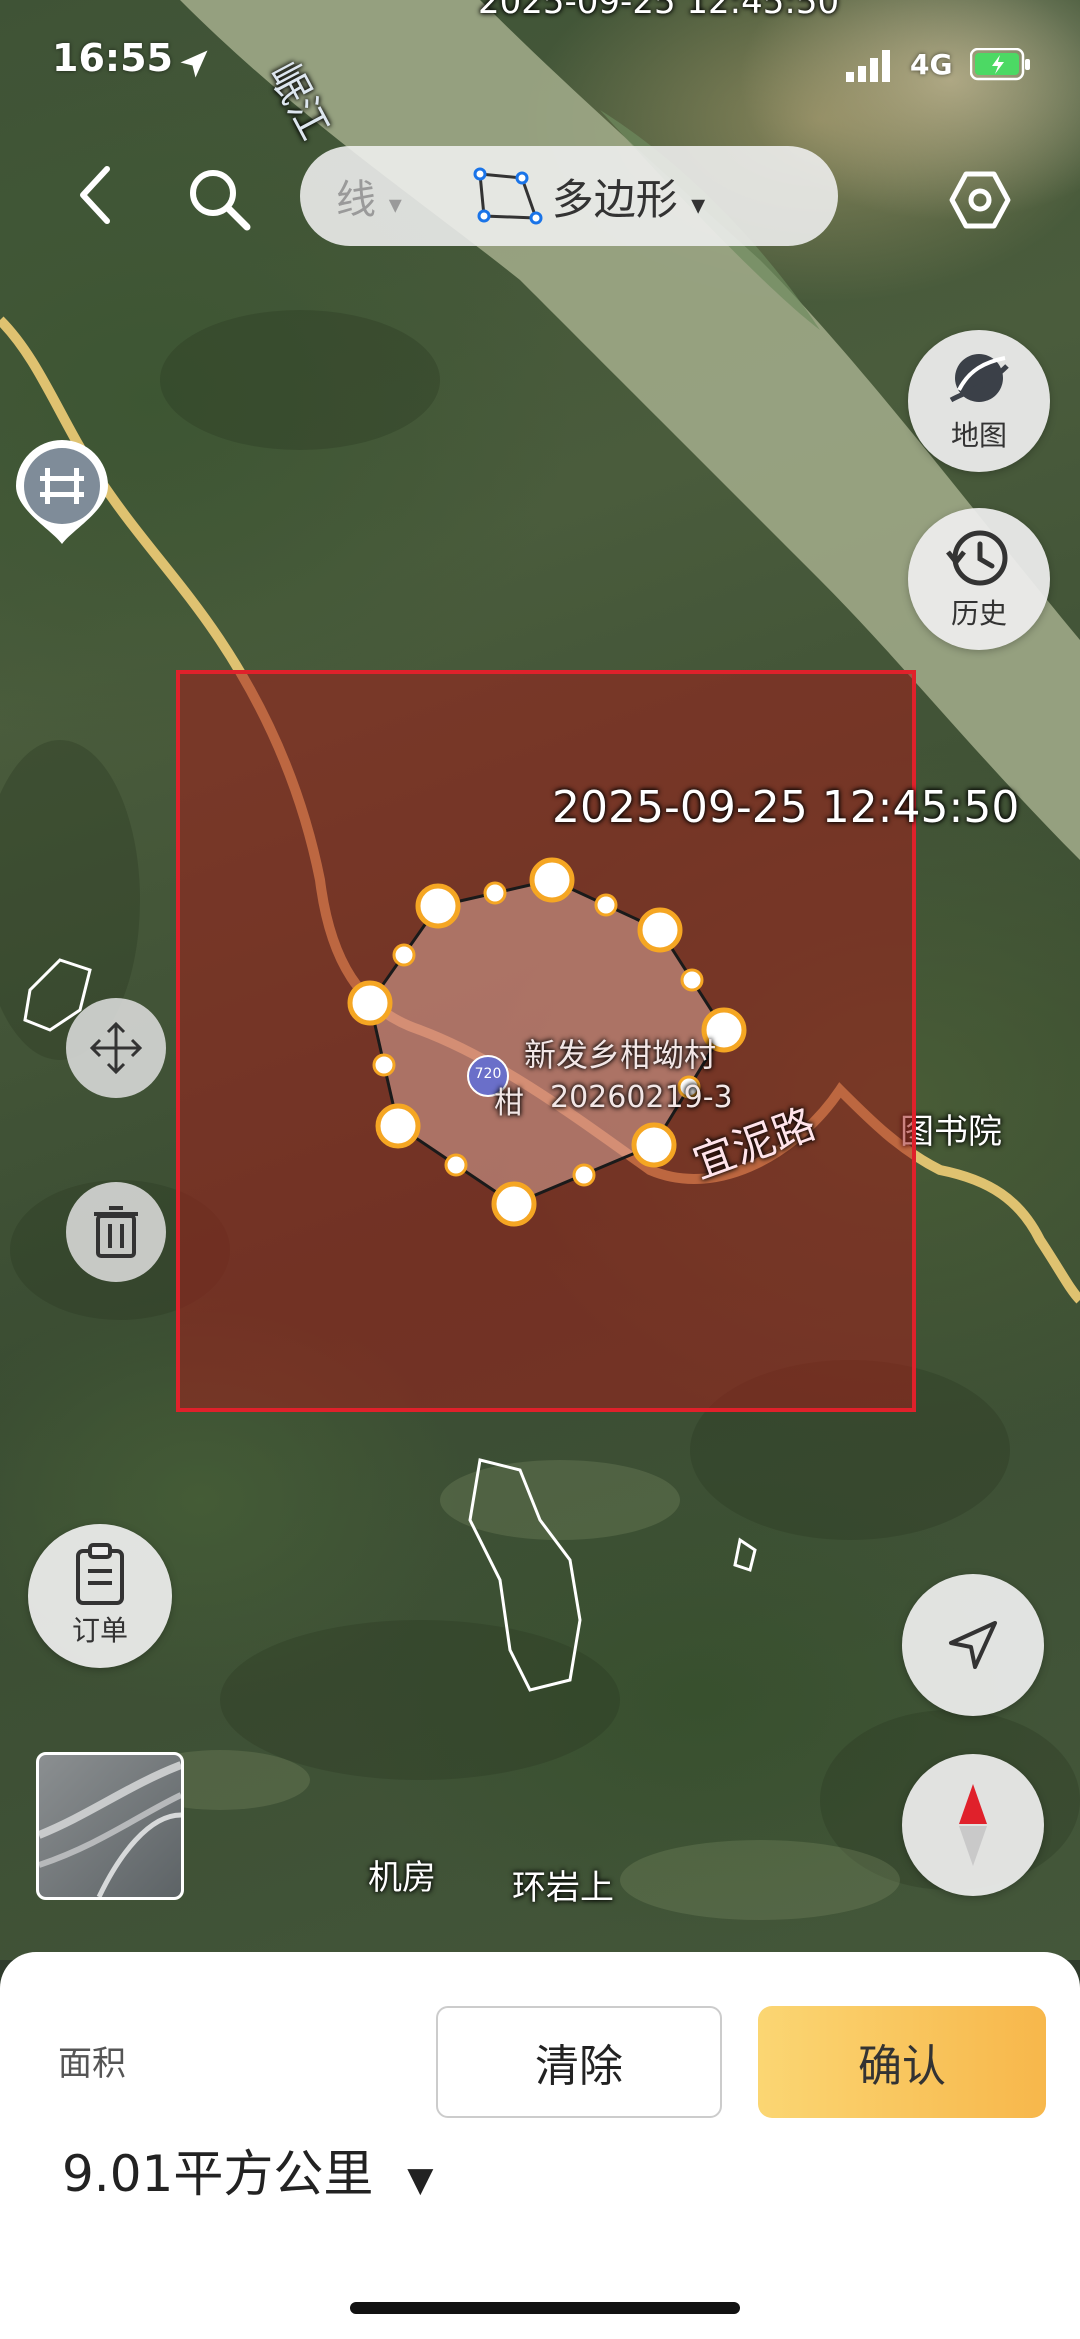 This screenshot has width=1080, height=2339. What do you see at coordinates (100, 1574) in the screenshot?
I see `clipboard-icon` at bounding box center [100, 1574].